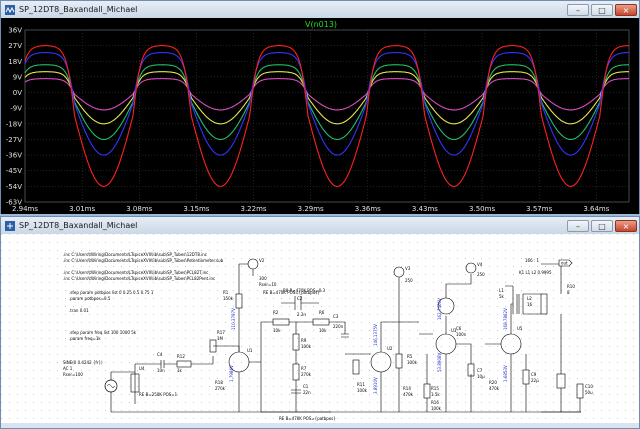  What do you see at coordinates (161, 370) in the screenshot?
I see `label-c4-val: 10n` at bounding box center [161, 370].